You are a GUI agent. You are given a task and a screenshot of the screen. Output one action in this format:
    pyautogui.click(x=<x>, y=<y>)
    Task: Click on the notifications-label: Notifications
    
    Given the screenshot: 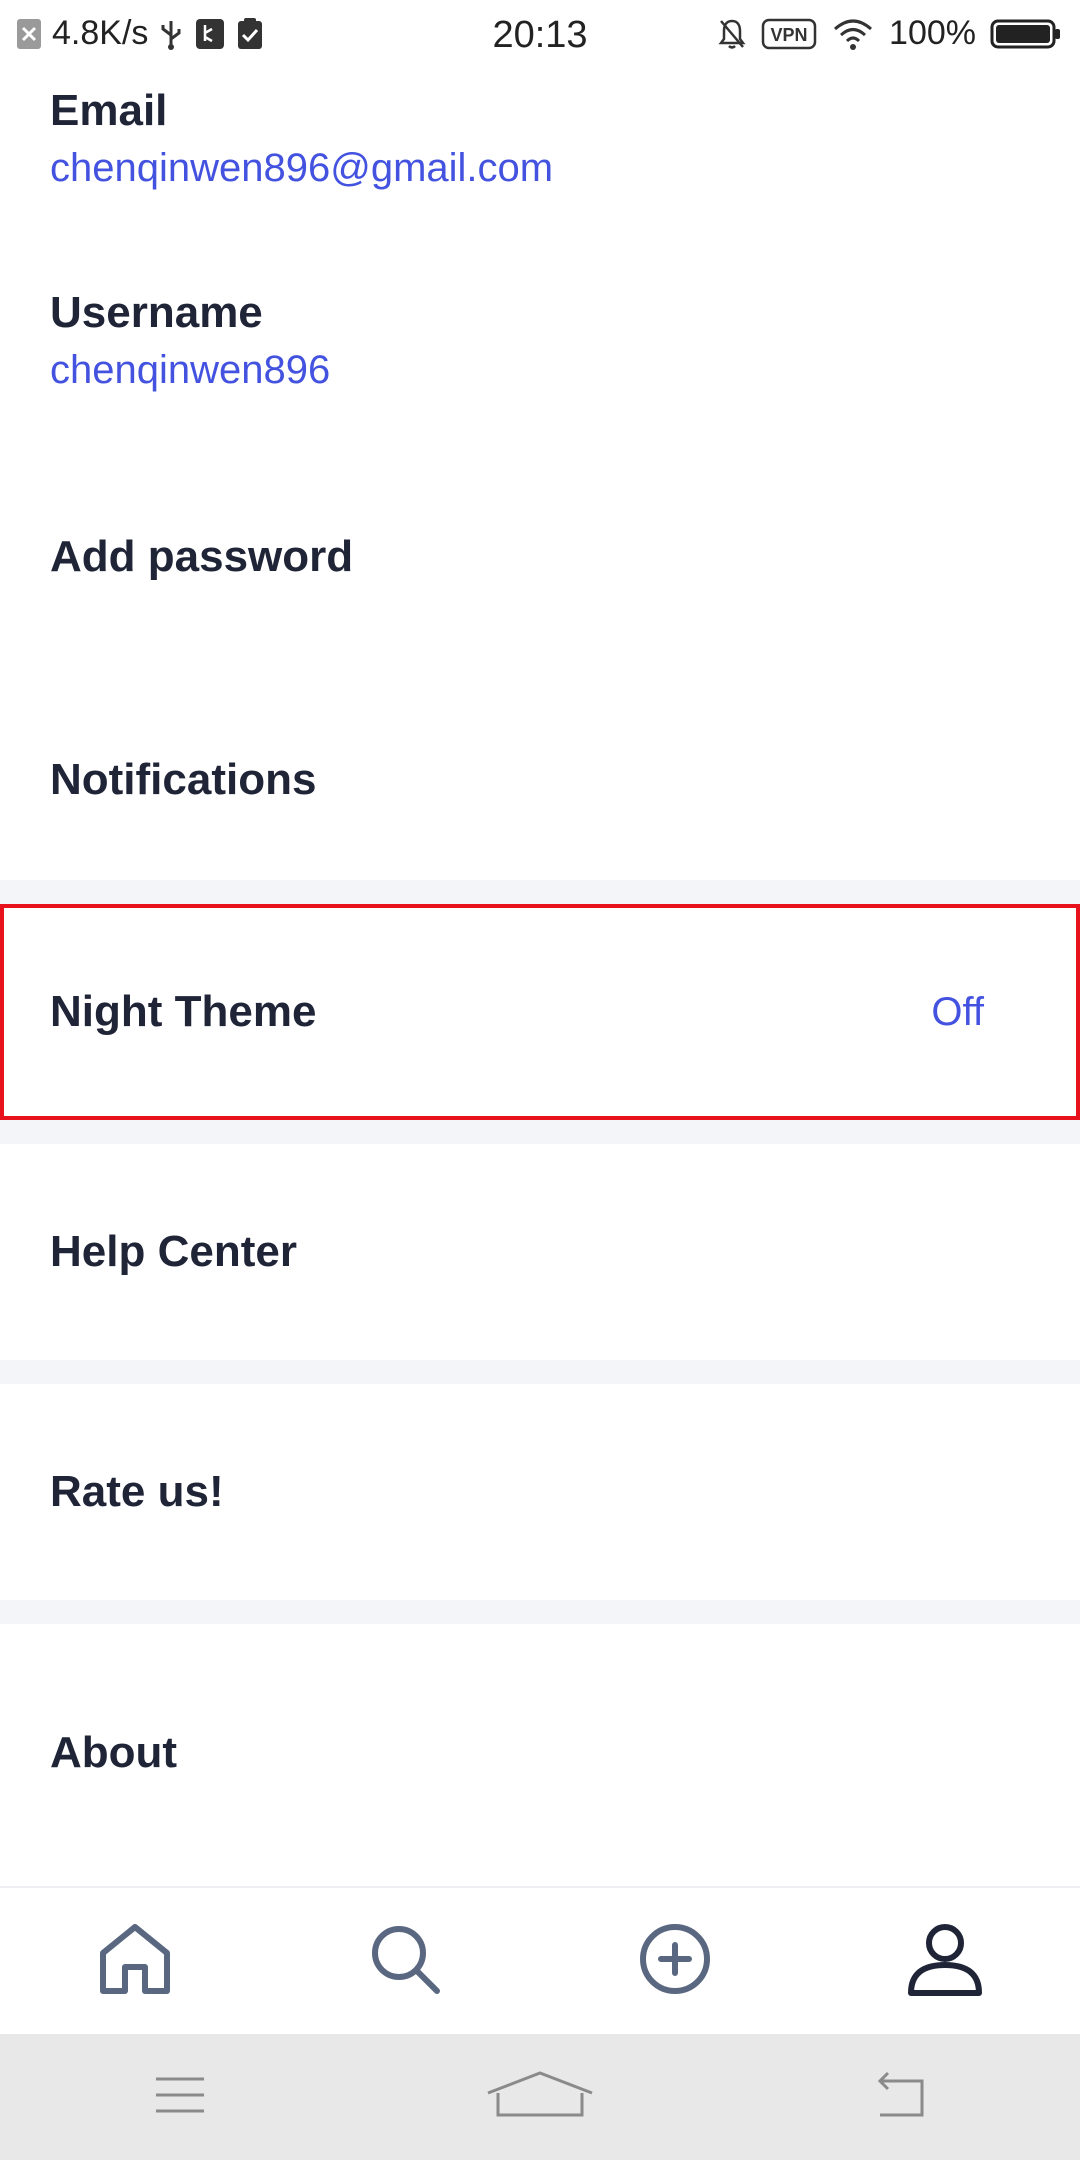 What is the action you would take?
    pyautogui.click(x=183, y=779)
    